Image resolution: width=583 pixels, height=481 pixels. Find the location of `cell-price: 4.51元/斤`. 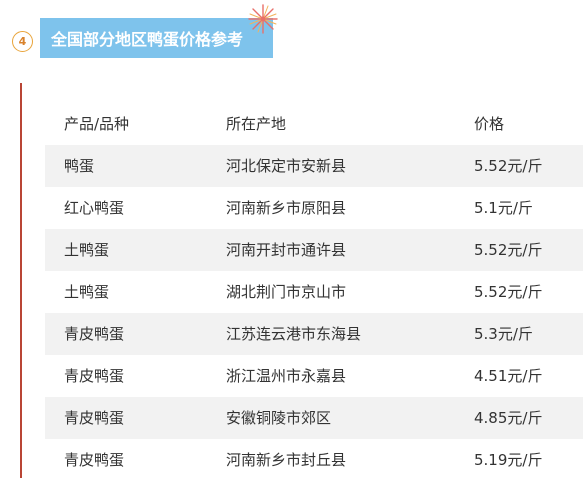

cell-price: 4.51元/斤 is located at coordinates (508, 376).